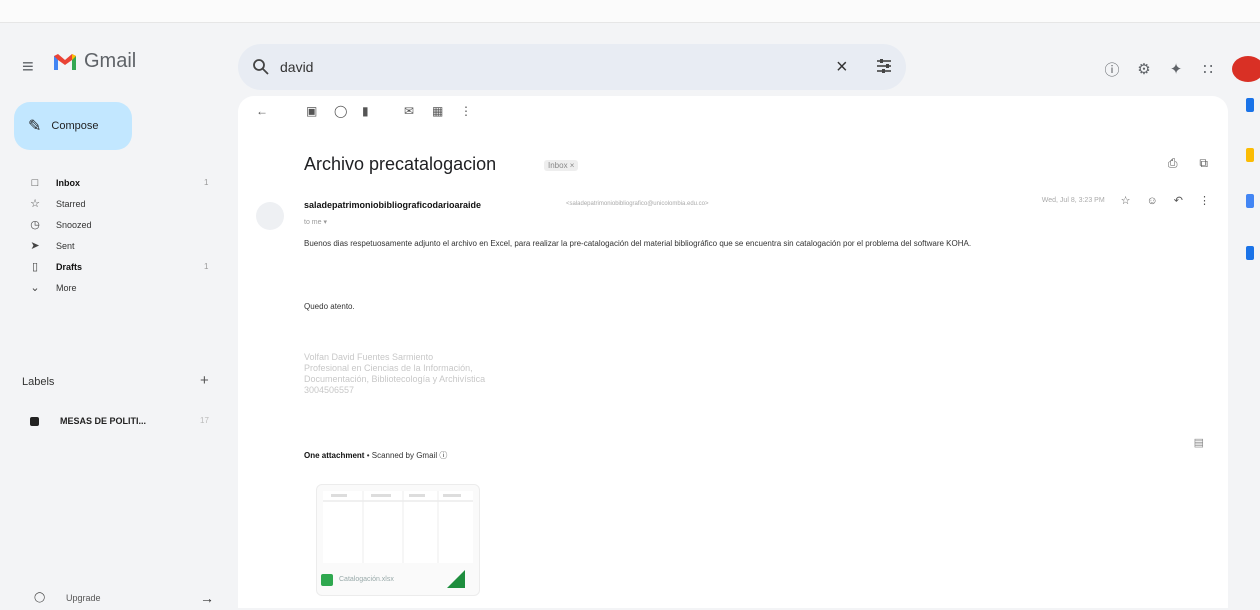 The image size is (1260, 610). What do you see at coordinates (1144, 69) in the screenshot?
I see `settings-icon: ⚙` at bounding box center [1144, 69].